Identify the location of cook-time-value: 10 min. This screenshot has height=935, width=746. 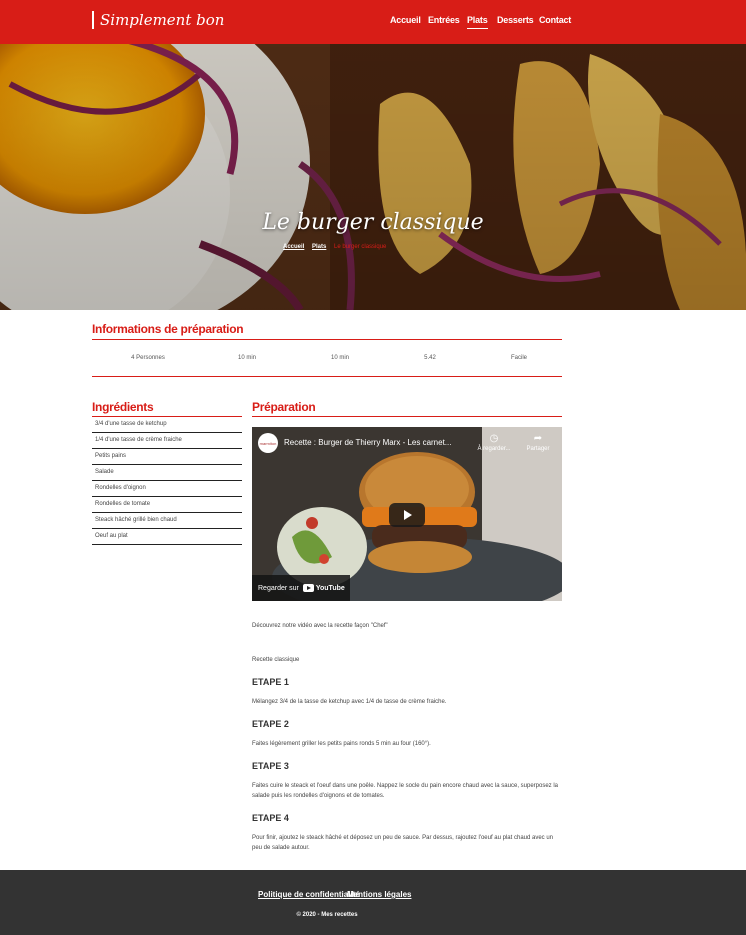
(339, 358).